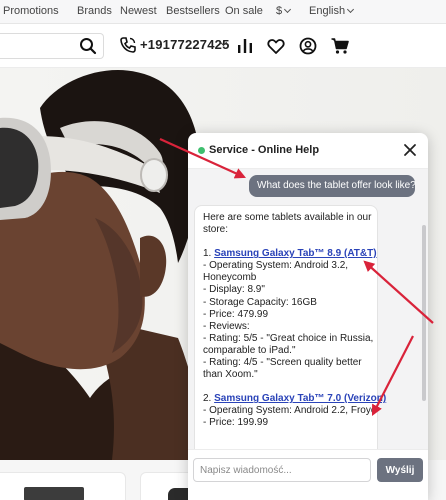 This screenshot has height=500, width=446. What do you see at coordinates (300, 398) in the screenshot?
I see `product-link-galaxy-tab-70: Samsung Galaxy Tab™ 7.0 (Verizon)` at bounding box center [300, 398].